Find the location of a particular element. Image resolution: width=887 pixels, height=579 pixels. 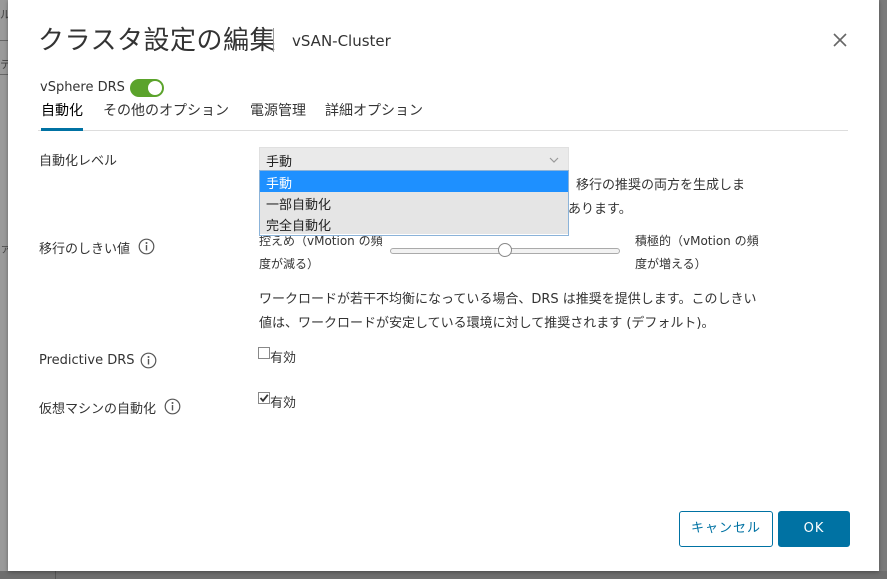

vm-automation-label: 仮想マシンの自動化 is located at coordinates (98, 409).